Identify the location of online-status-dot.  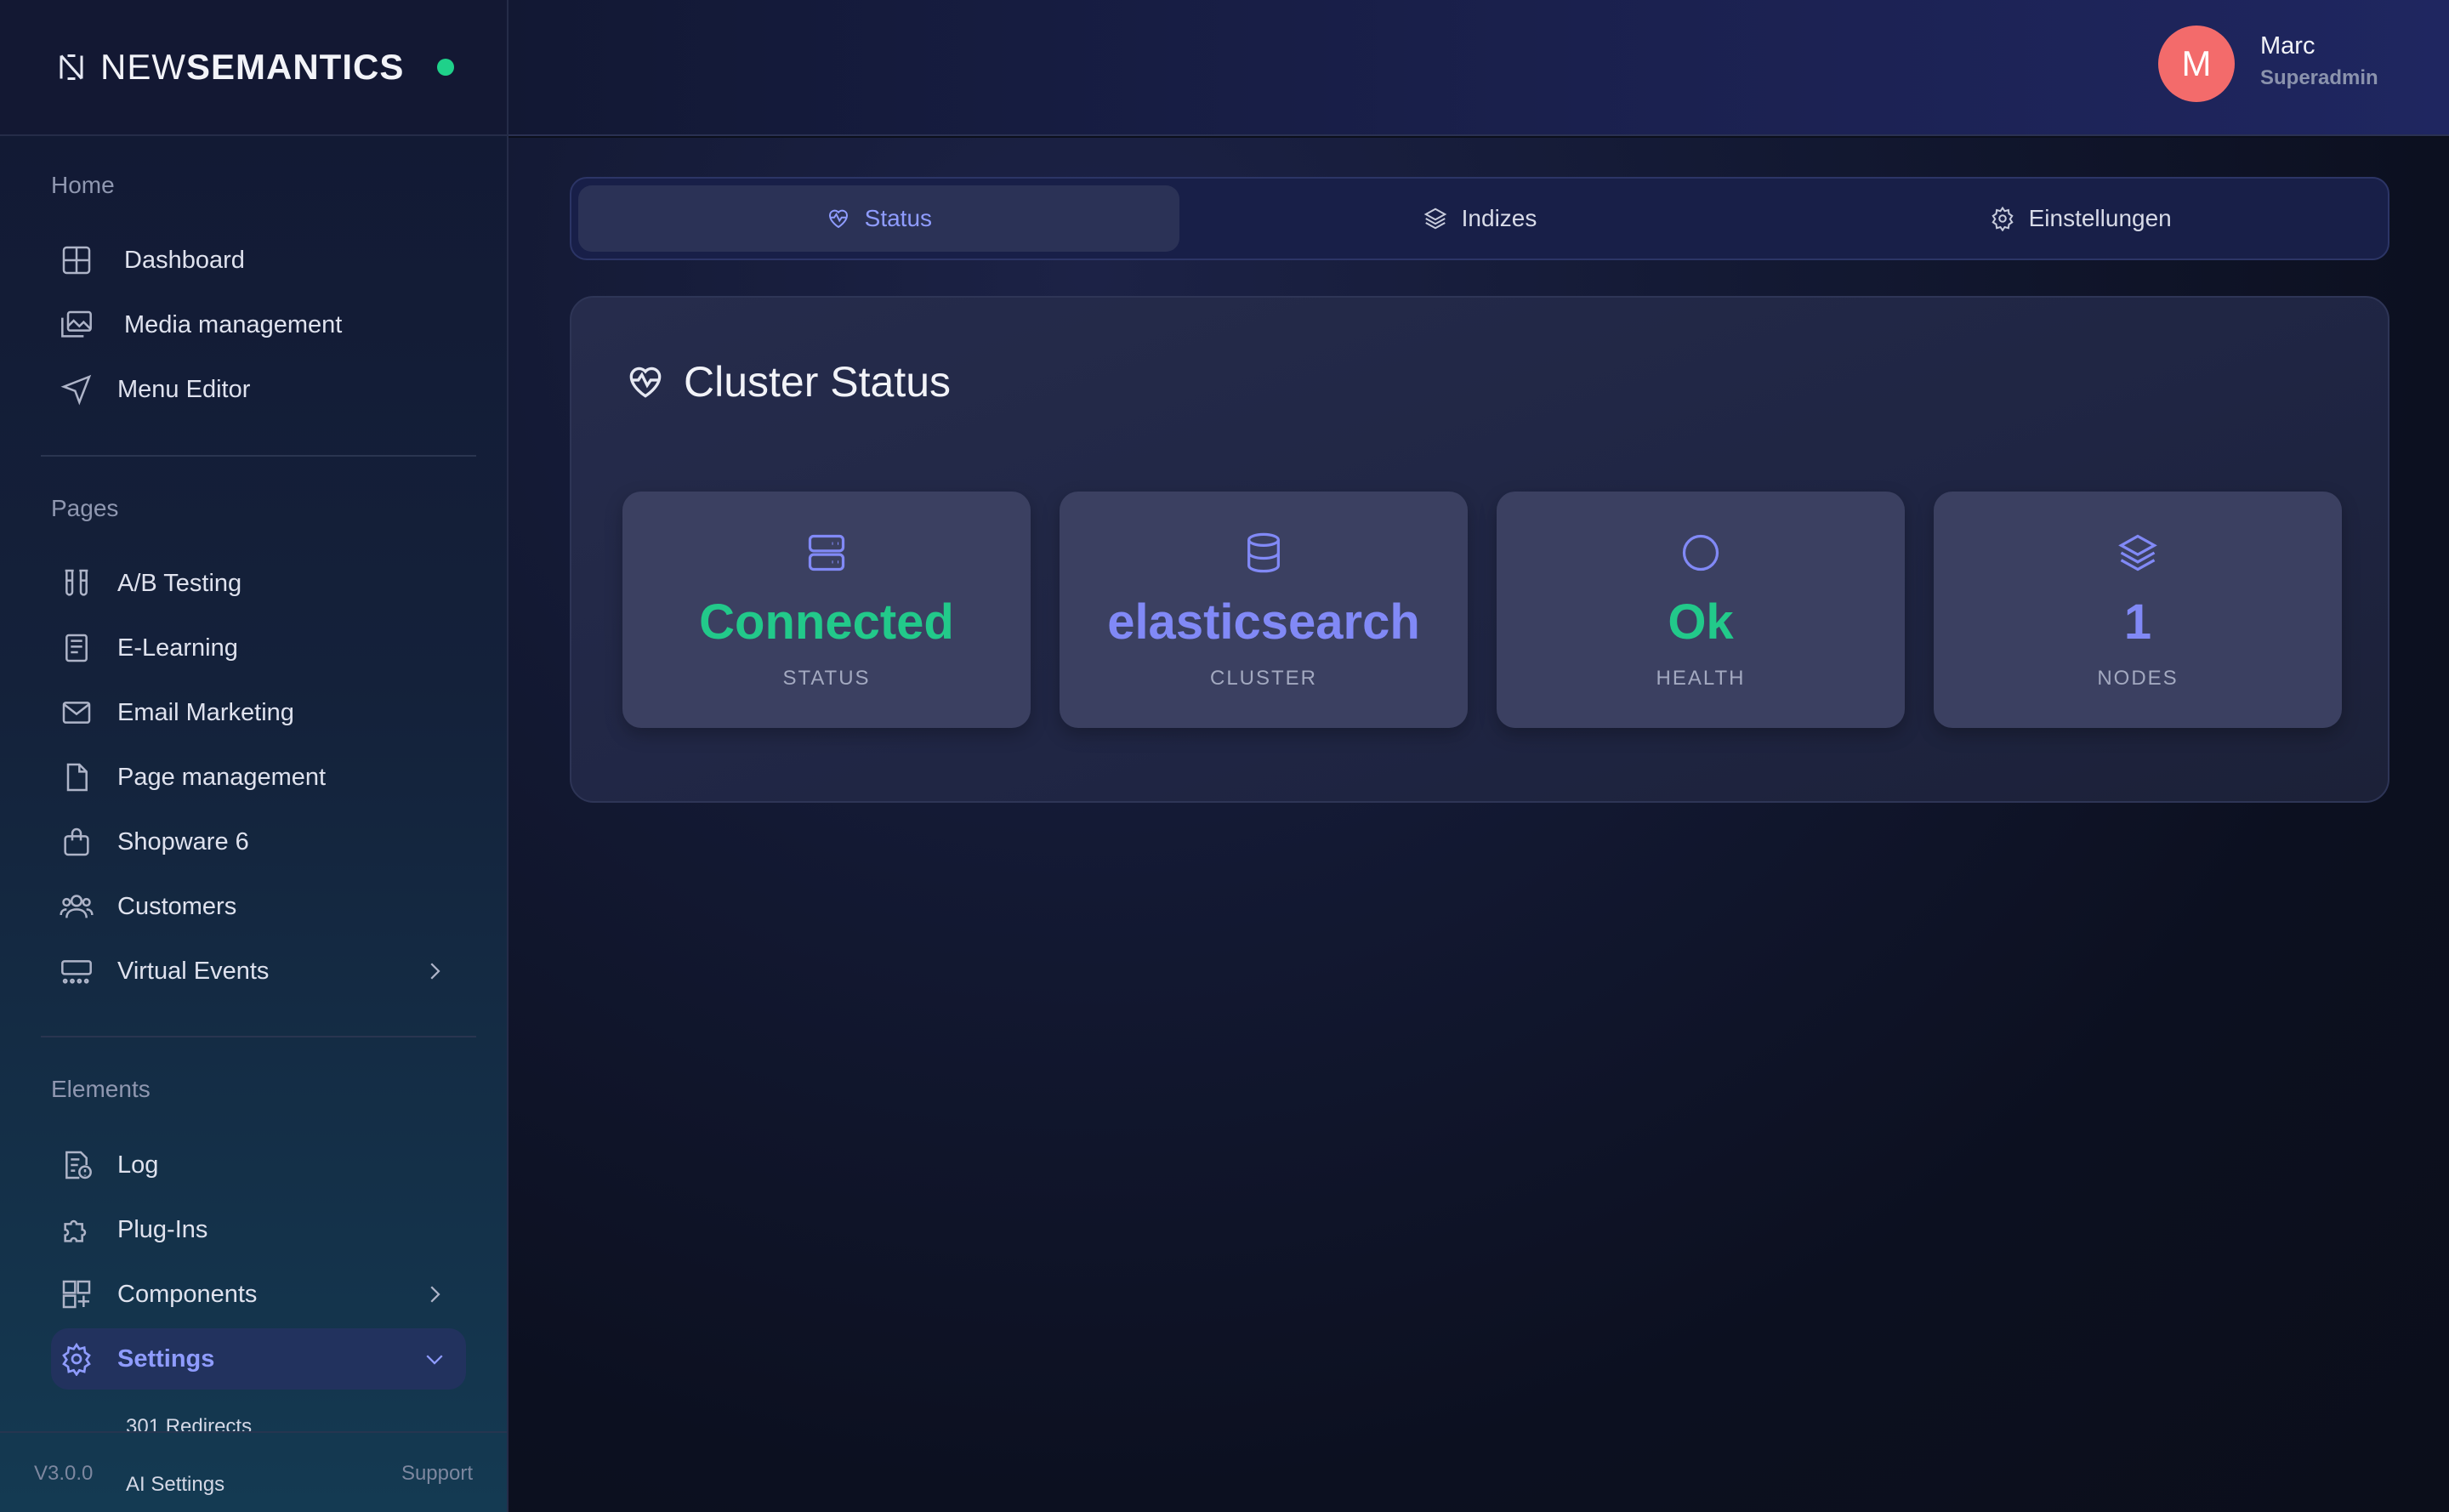
(445, 67).